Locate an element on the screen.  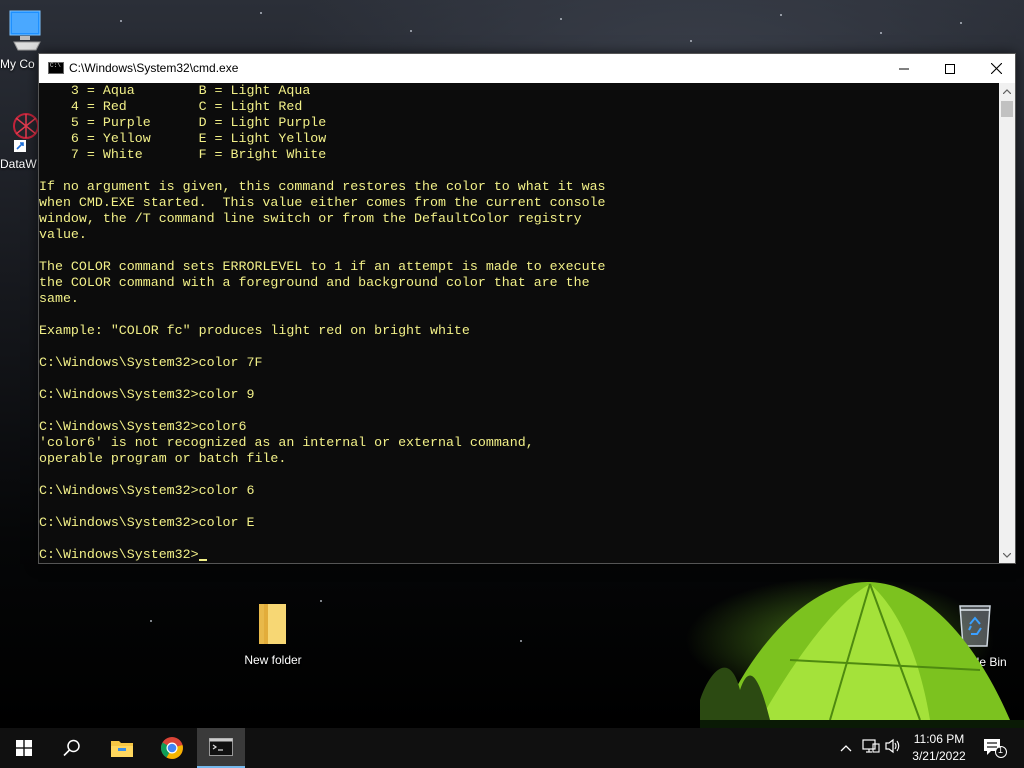
clock-date: 3/21/2022 is located at coordinates (939, 756).